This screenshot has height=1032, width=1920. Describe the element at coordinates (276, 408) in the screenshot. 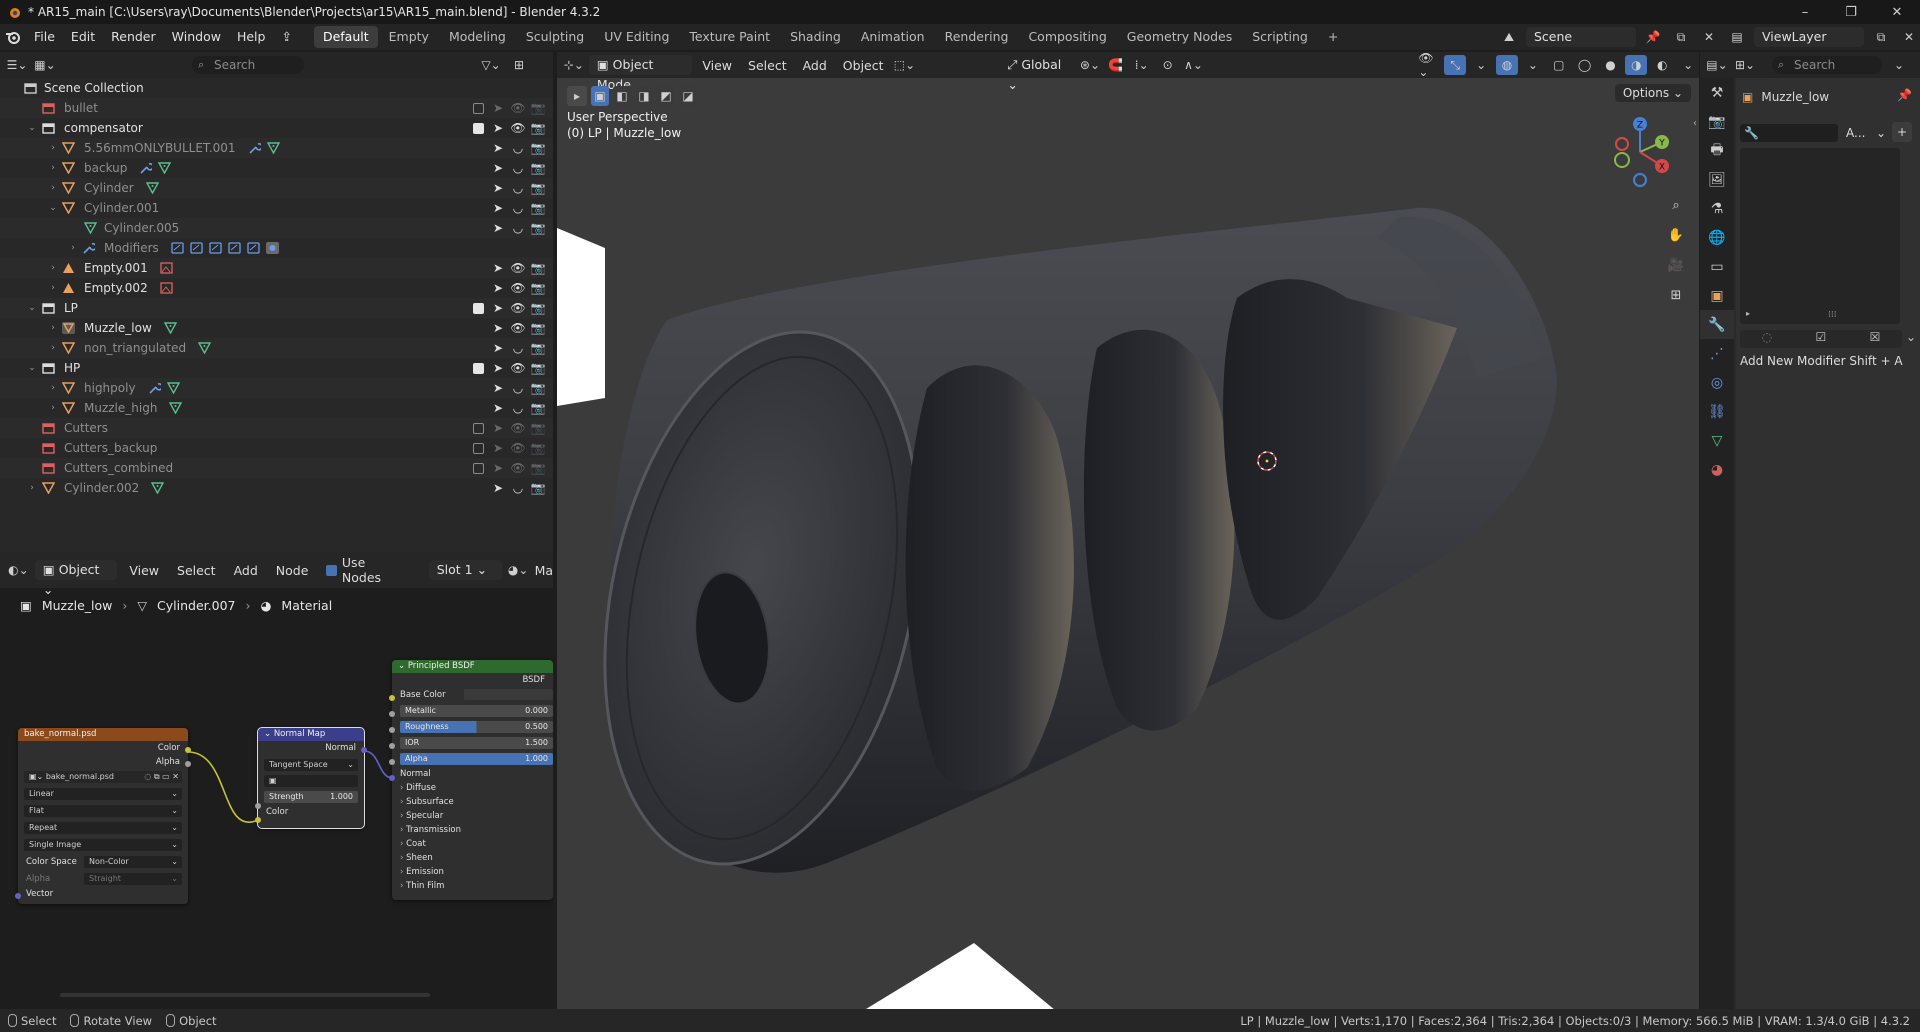

I see `outliner-row: › Muzzle_high ➤ ◡ 📷` at that location.